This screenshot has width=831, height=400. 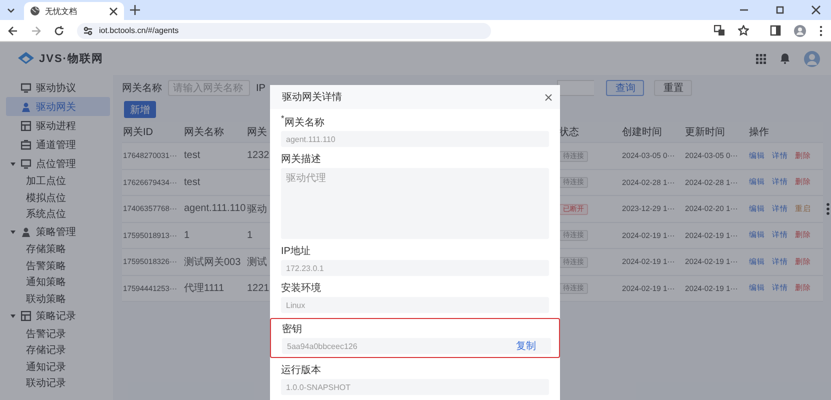 What do you see at coordinates (71, 59) in the screenshot?
I see `logo-text: JVS·物联网` at bounding box center [71, 59].